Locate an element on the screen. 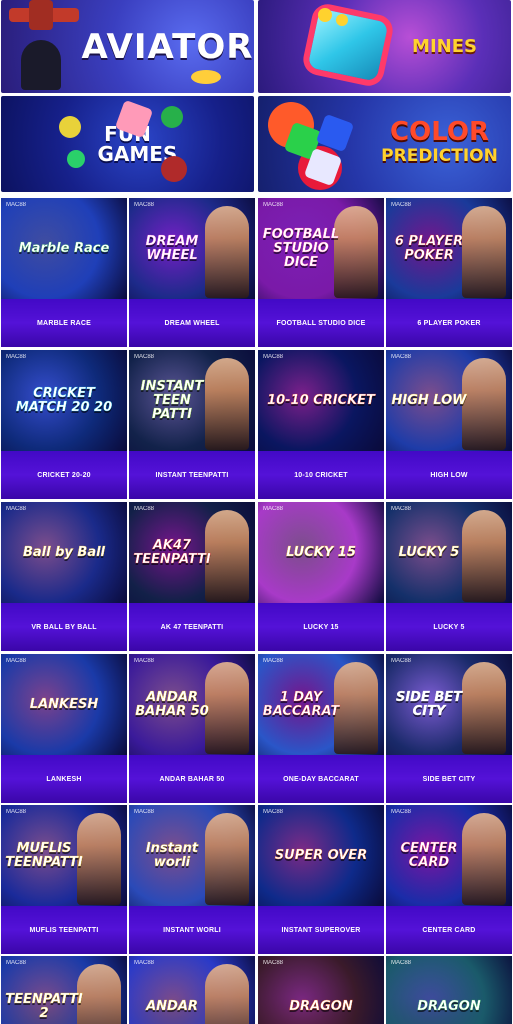 Image resolution: width=513 pixels, height=1024 pixels. game-card: MAC88 Marble Race MARBLE RACE is located at coordinates (64, 272).